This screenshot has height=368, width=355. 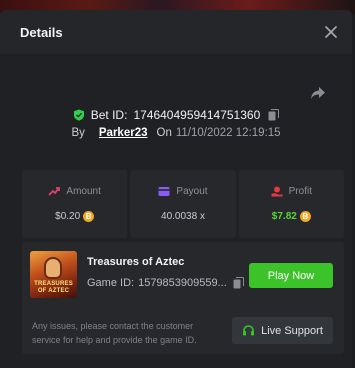 I want to click on payout-icon, so click(x=164, y=191).